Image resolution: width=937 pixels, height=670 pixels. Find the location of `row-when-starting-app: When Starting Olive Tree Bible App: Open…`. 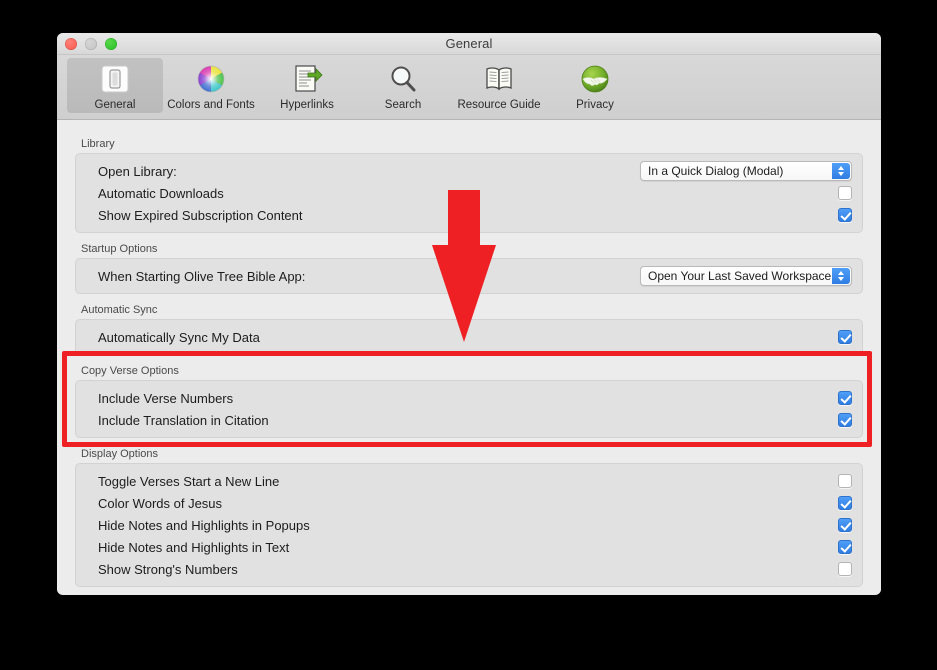

row-when-starting-app: When Starting Olive Tree Bible App: Open… is located at coordinates (469, 276).